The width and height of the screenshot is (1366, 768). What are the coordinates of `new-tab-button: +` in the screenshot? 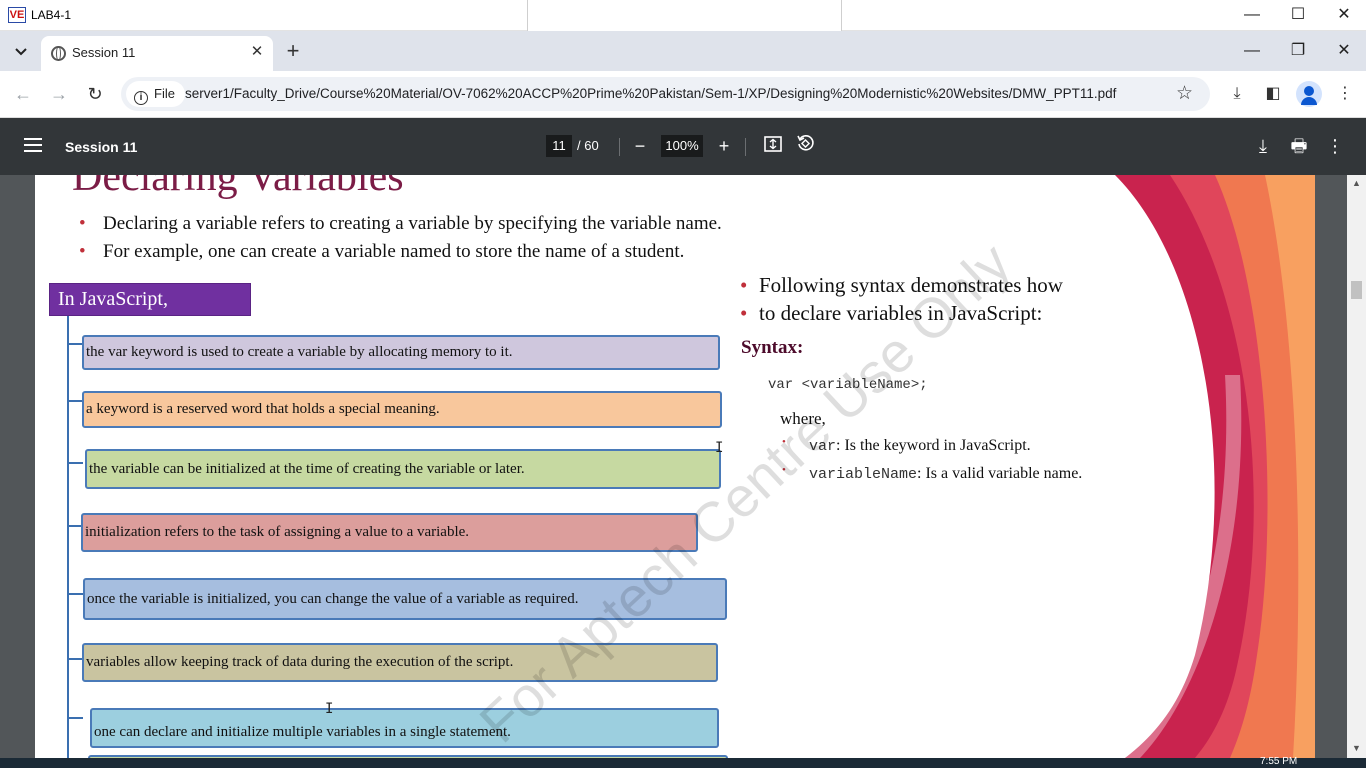 It's located at (293, 52).